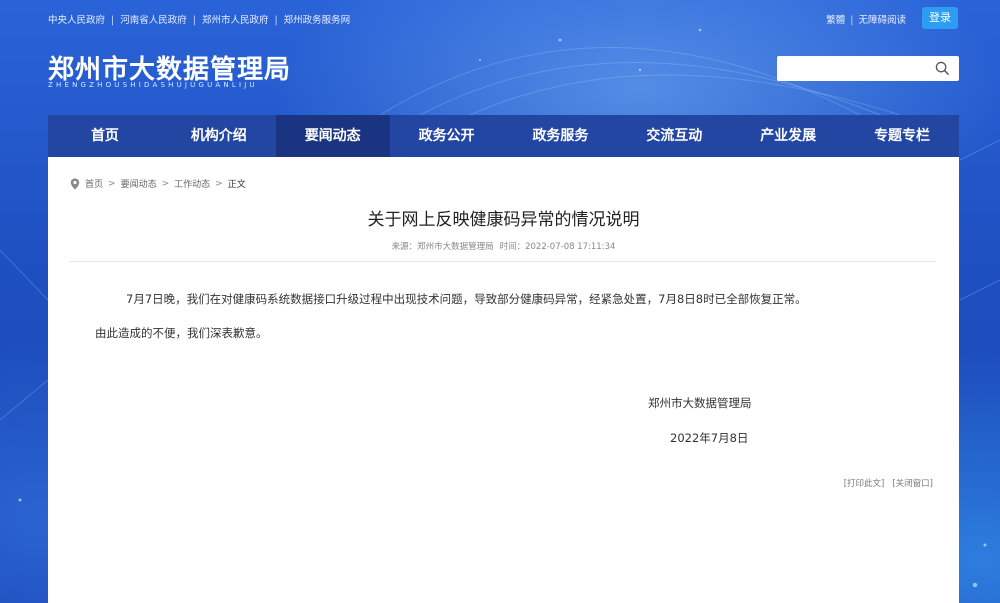  What do you see at coordinates (317, 20) in the screenshot?
I see `link-zhengzhou-service: 郑州政务服务网` at bounding box center [317, 20].